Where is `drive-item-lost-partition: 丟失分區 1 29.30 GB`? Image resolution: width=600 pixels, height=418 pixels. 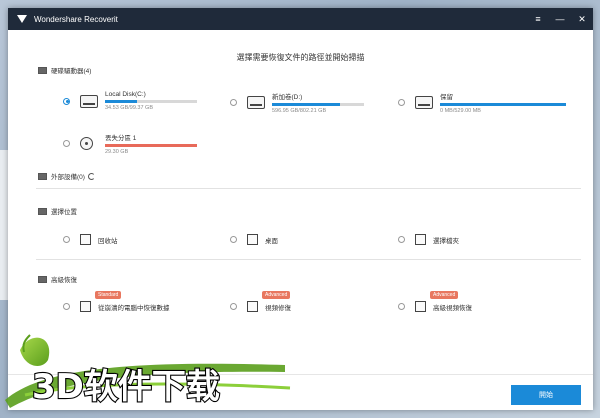 drive-item-lost-partition: 丟失分區 1 29.30 GB is located at coordinates (130, 143).